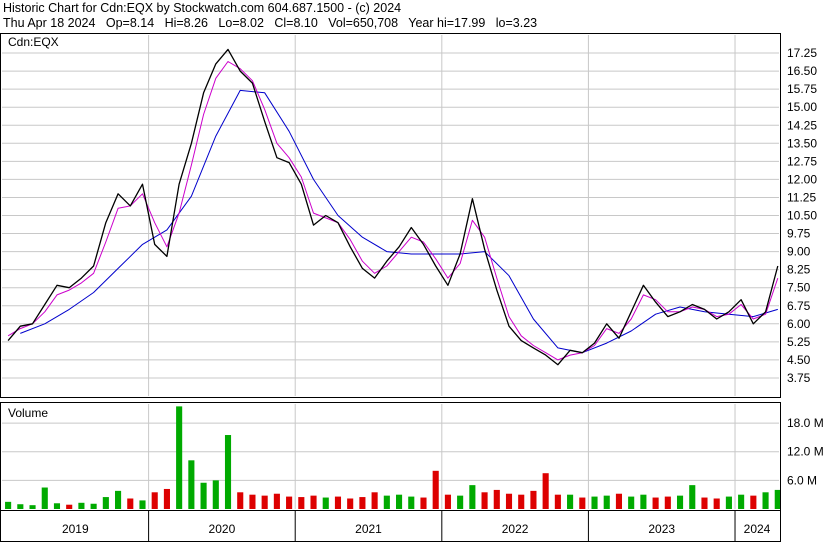 The height and width of the screenshot is (543, 830). I want to click on price-tick-label: 15.75, so click(802, 89).